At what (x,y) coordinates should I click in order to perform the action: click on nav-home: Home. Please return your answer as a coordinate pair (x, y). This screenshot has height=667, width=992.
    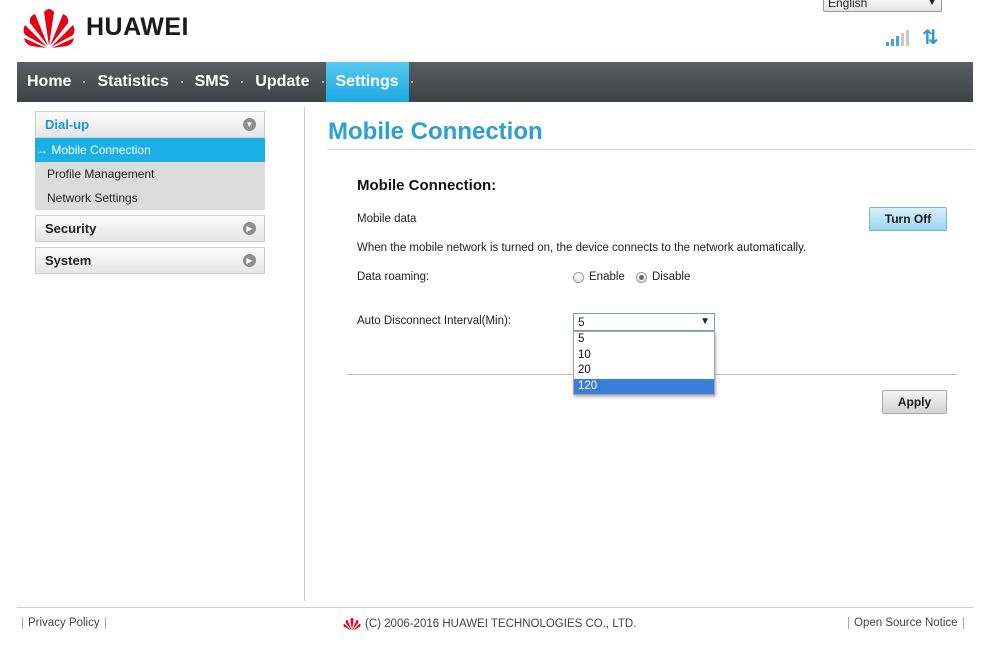
    Looking at the image, I should click on (49, 82).